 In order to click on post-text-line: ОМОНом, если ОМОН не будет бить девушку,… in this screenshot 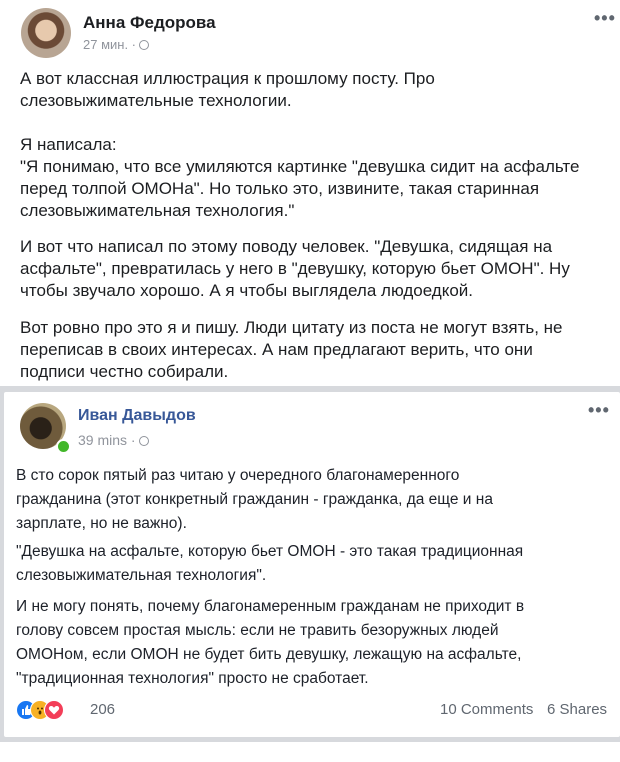, I will do `click(269, 654)`.